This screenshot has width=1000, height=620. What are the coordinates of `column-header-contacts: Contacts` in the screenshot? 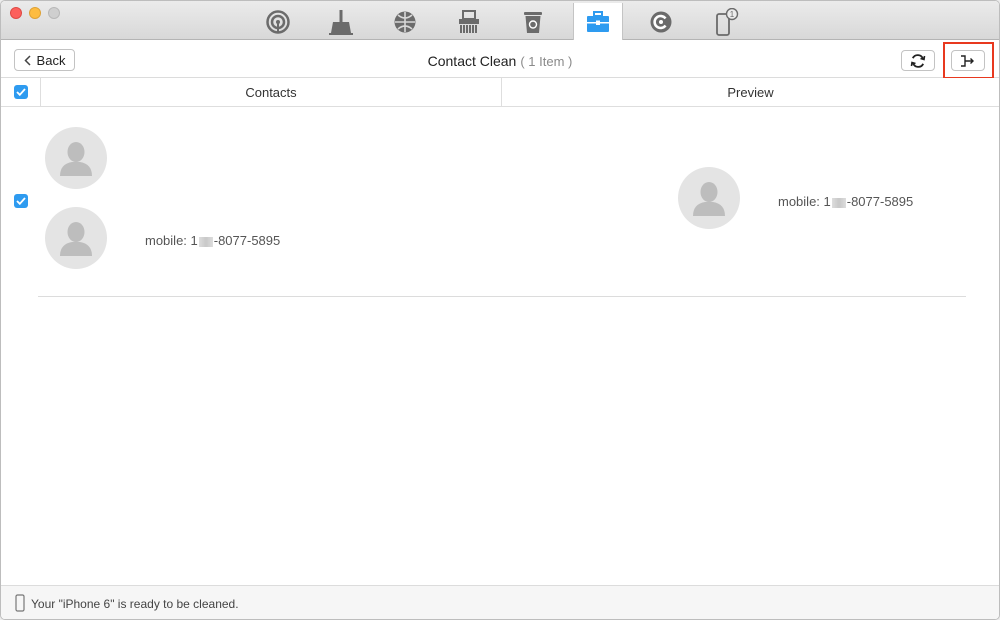 It's located at (271, 92).